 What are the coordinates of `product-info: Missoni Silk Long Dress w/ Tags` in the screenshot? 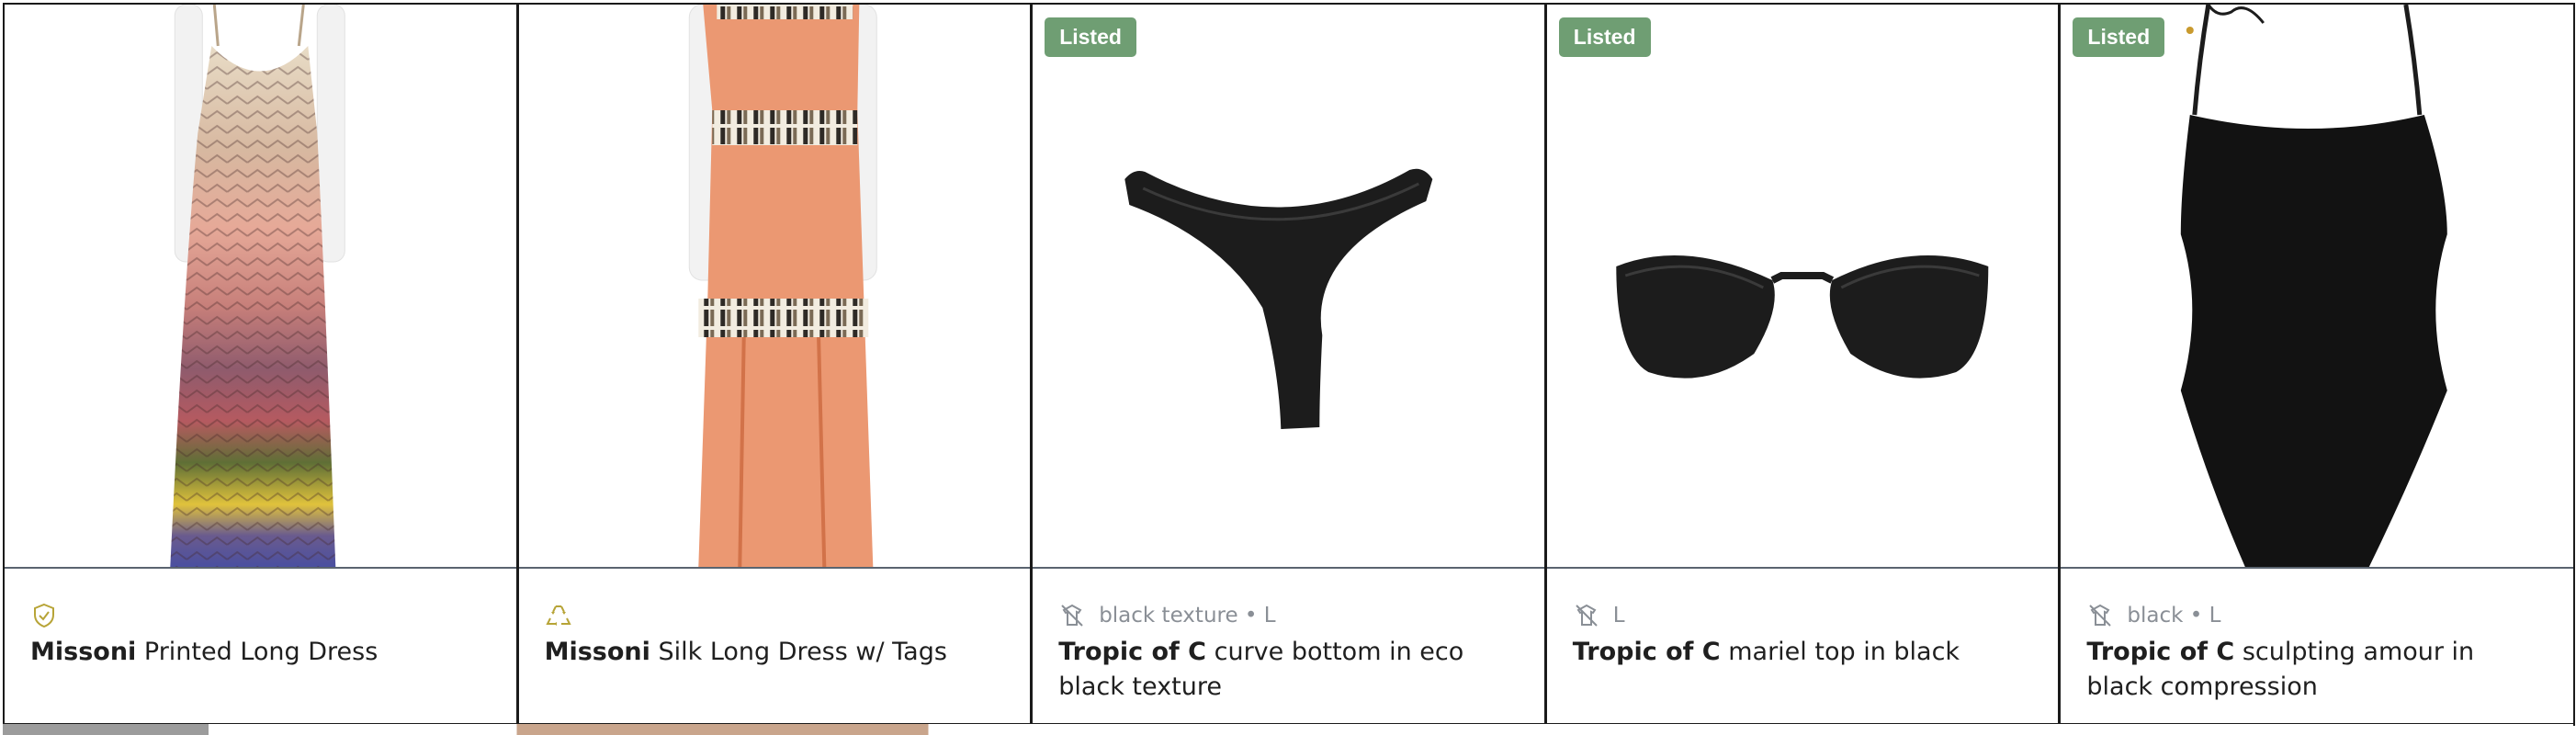 It's located at (775, 646).